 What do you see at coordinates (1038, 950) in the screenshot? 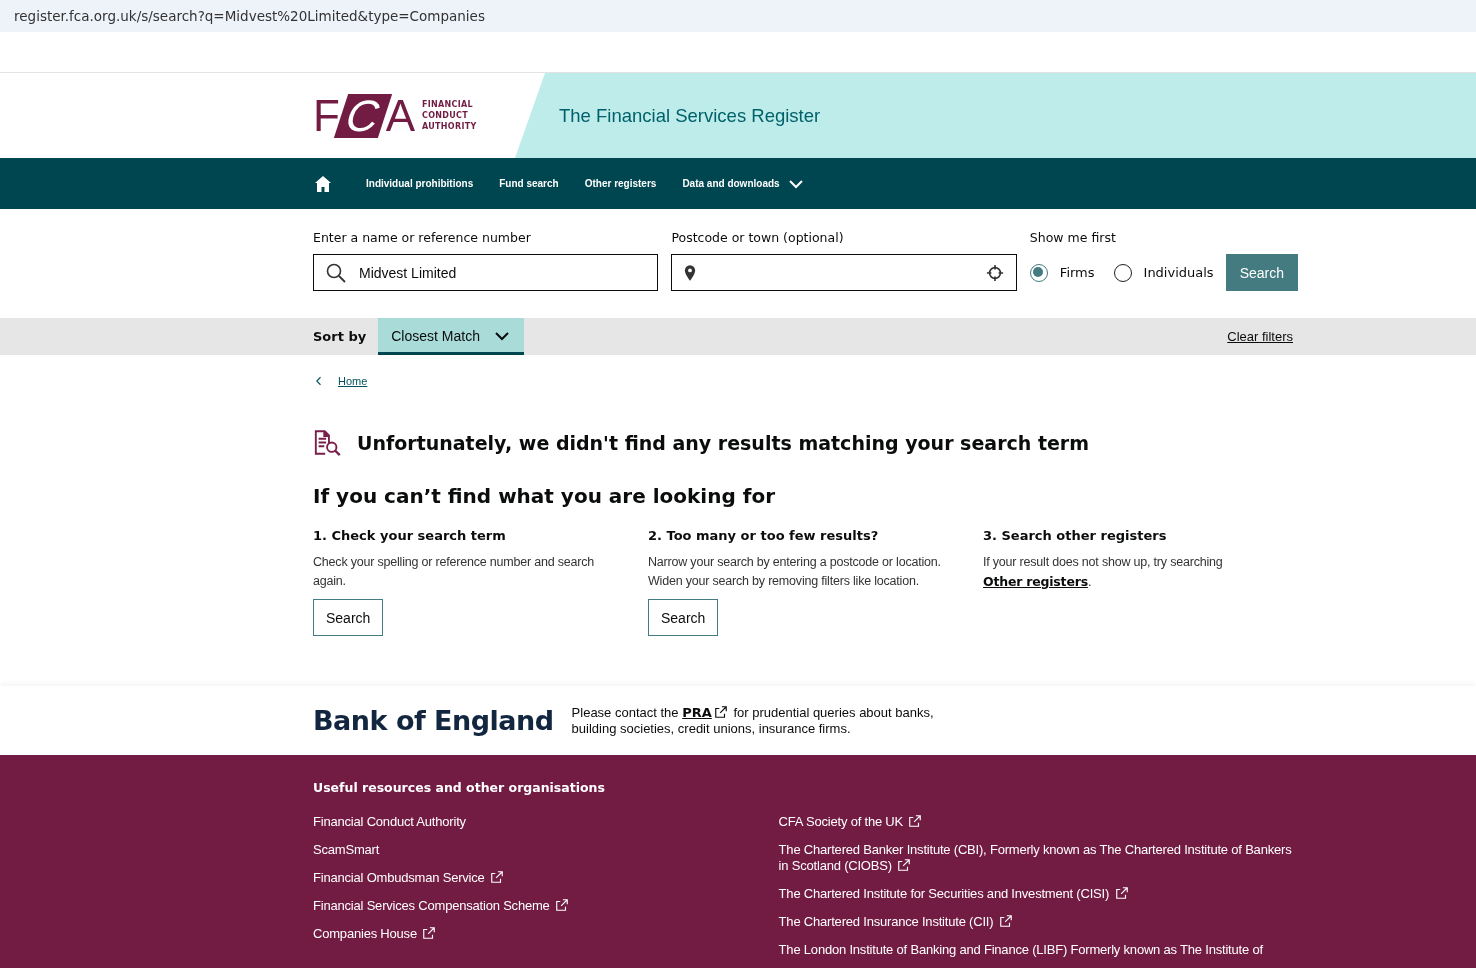
I see `footer-link: The London Institute of Banking and Finance (LIBF) Formerly known as The Institute of` at bounding box center [1038, 950].